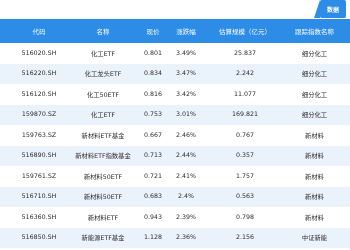 This screenshot has width=350, height=250. I want to click on cell-code: 516120.SH, so click(39, 94).